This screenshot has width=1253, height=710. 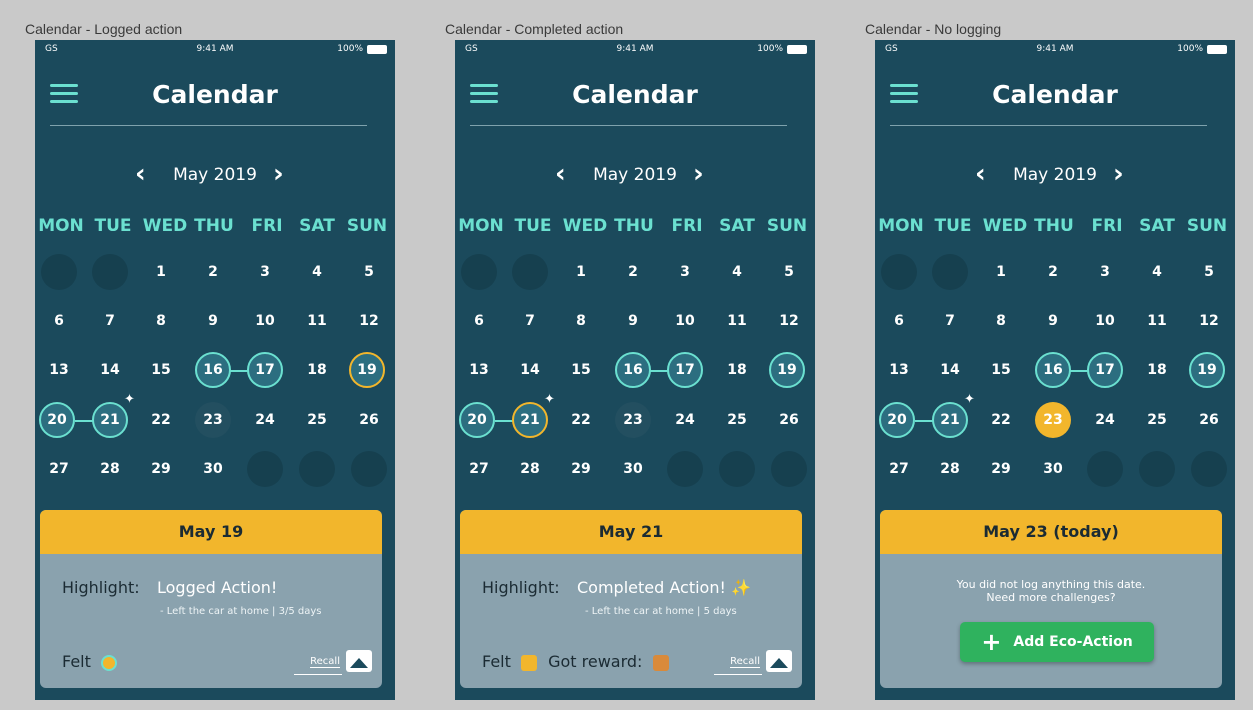 What do you see at coordinates (1053, 420) in the screenshot?
I see `day-cell-today: 23` at bounding box center [1053, 420].